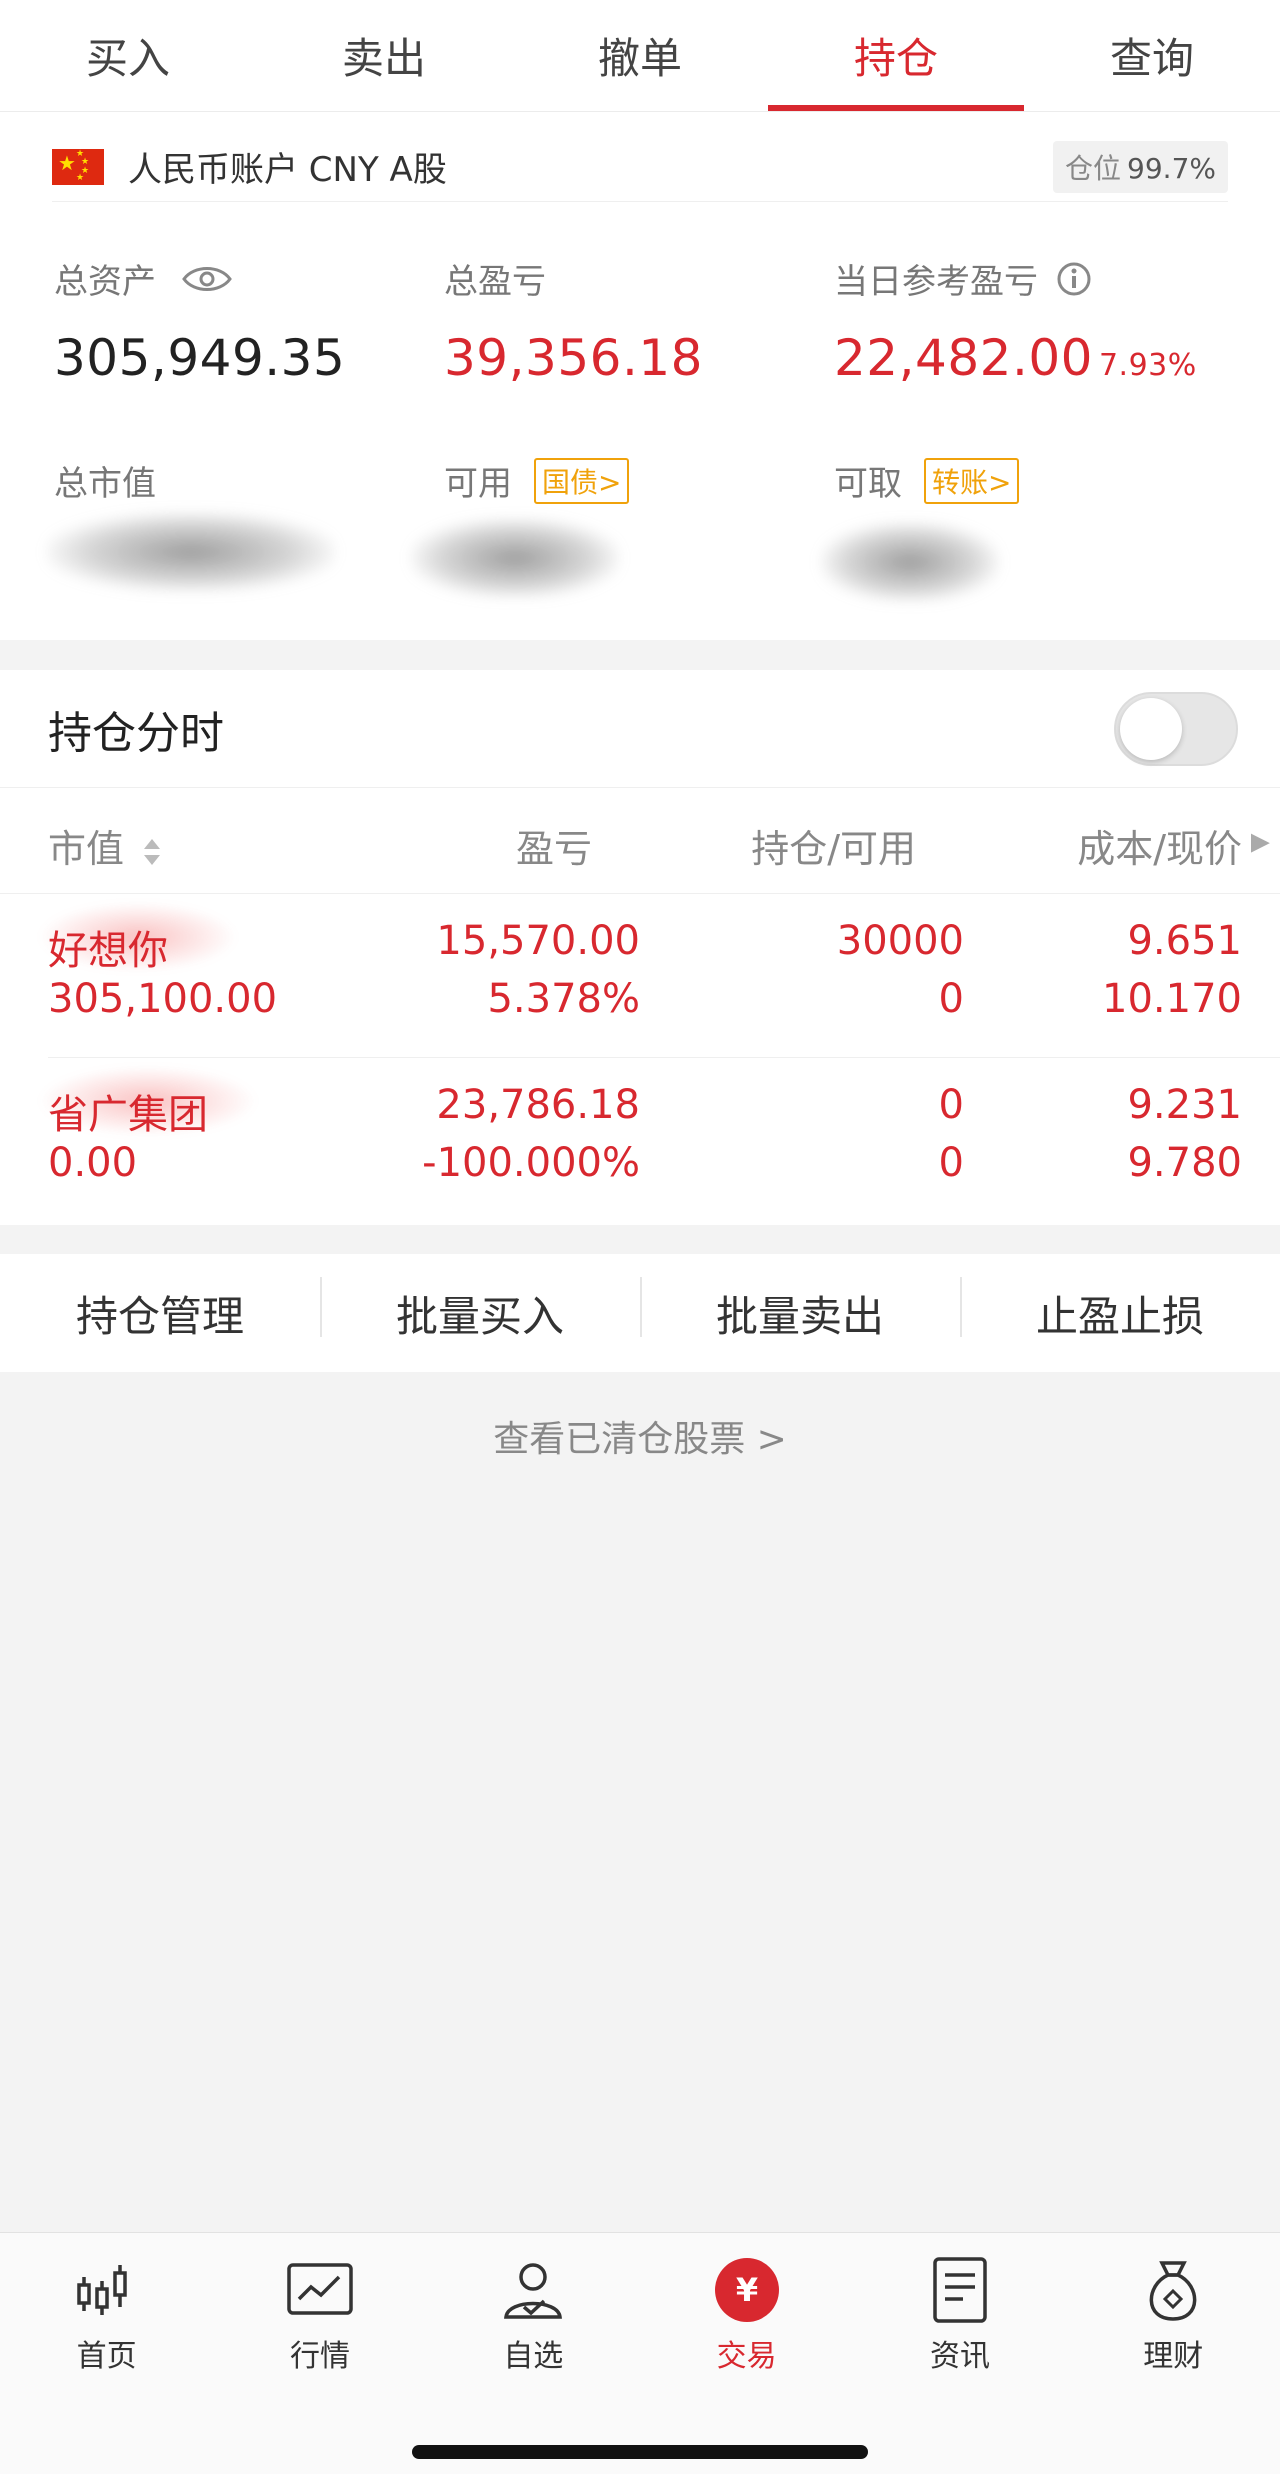 The image size is (1280, 2474). Describe the element at coordinates (1184, 1163) in the screenshot. I see `stock-price: 9.780` at that location.